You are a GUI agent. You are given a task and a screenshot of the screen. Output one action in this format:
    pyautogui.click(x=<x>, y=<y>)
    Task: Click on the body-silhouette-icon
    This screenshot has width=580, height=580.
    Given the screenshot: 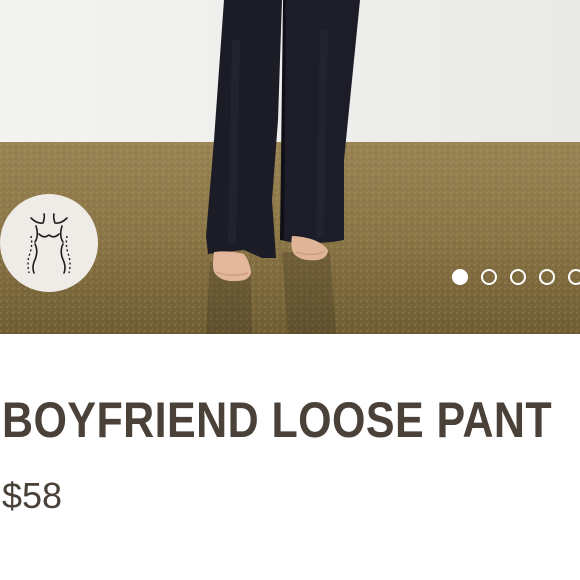 What is the action you would take?
    pyautogui.click(x=49, y=243)
    